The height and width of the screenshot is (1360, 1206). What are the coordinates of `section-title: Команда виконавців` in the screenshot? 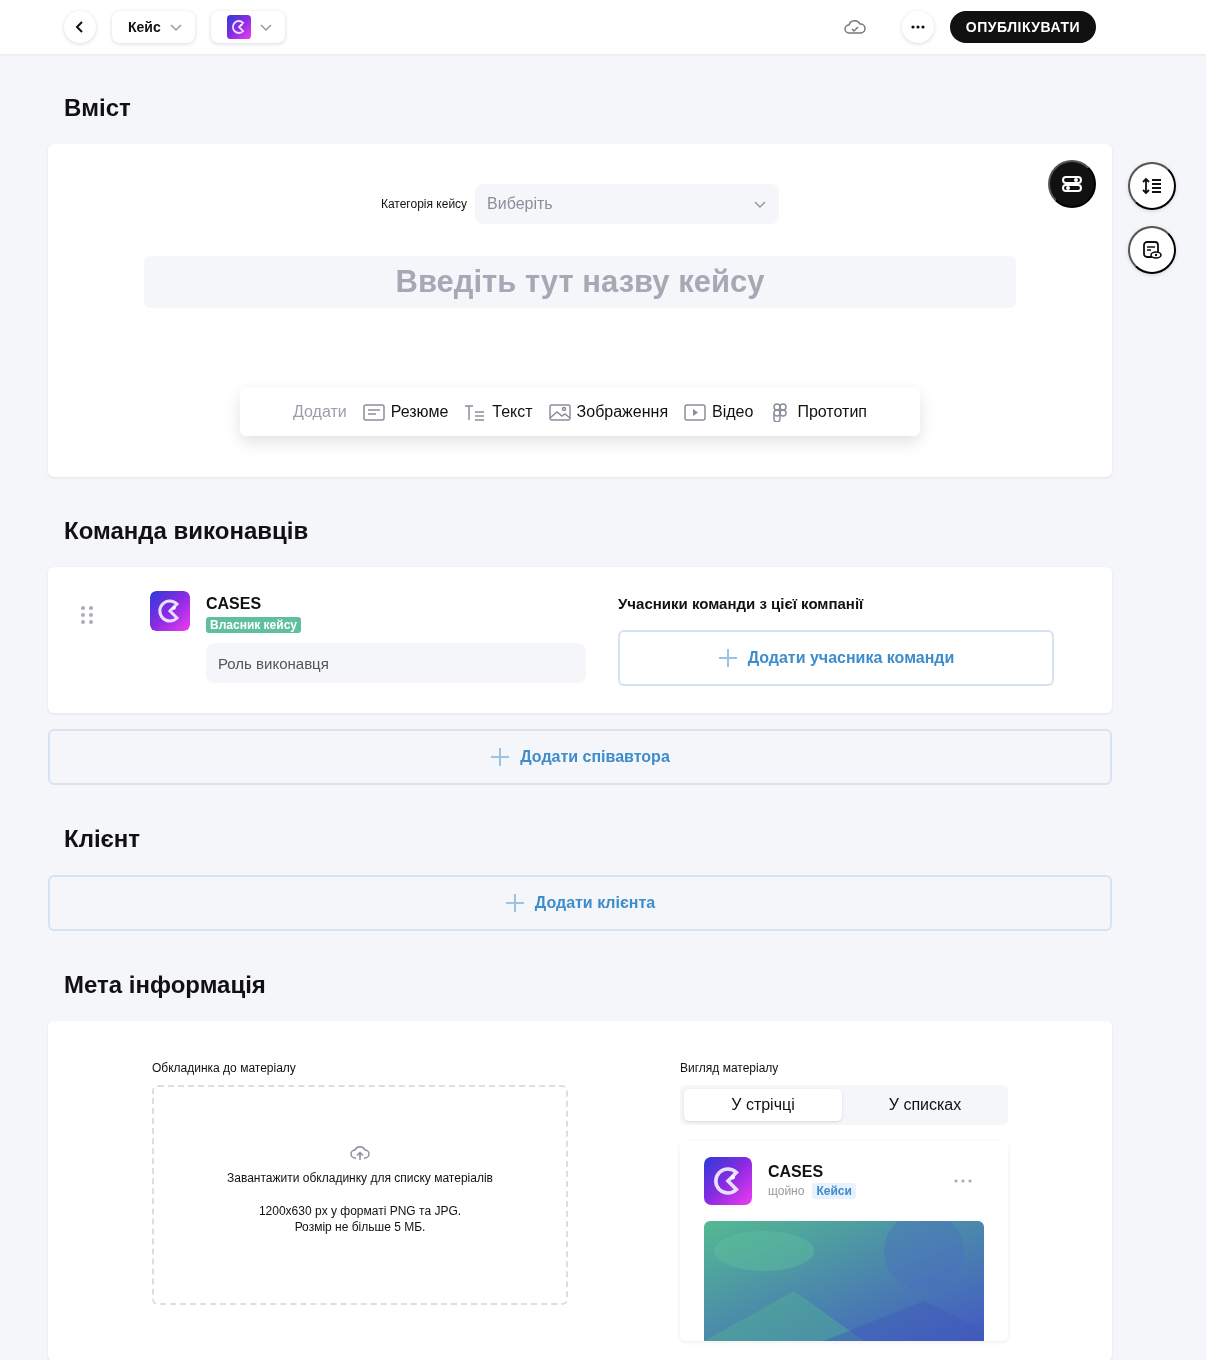 It's located at (187, 531).